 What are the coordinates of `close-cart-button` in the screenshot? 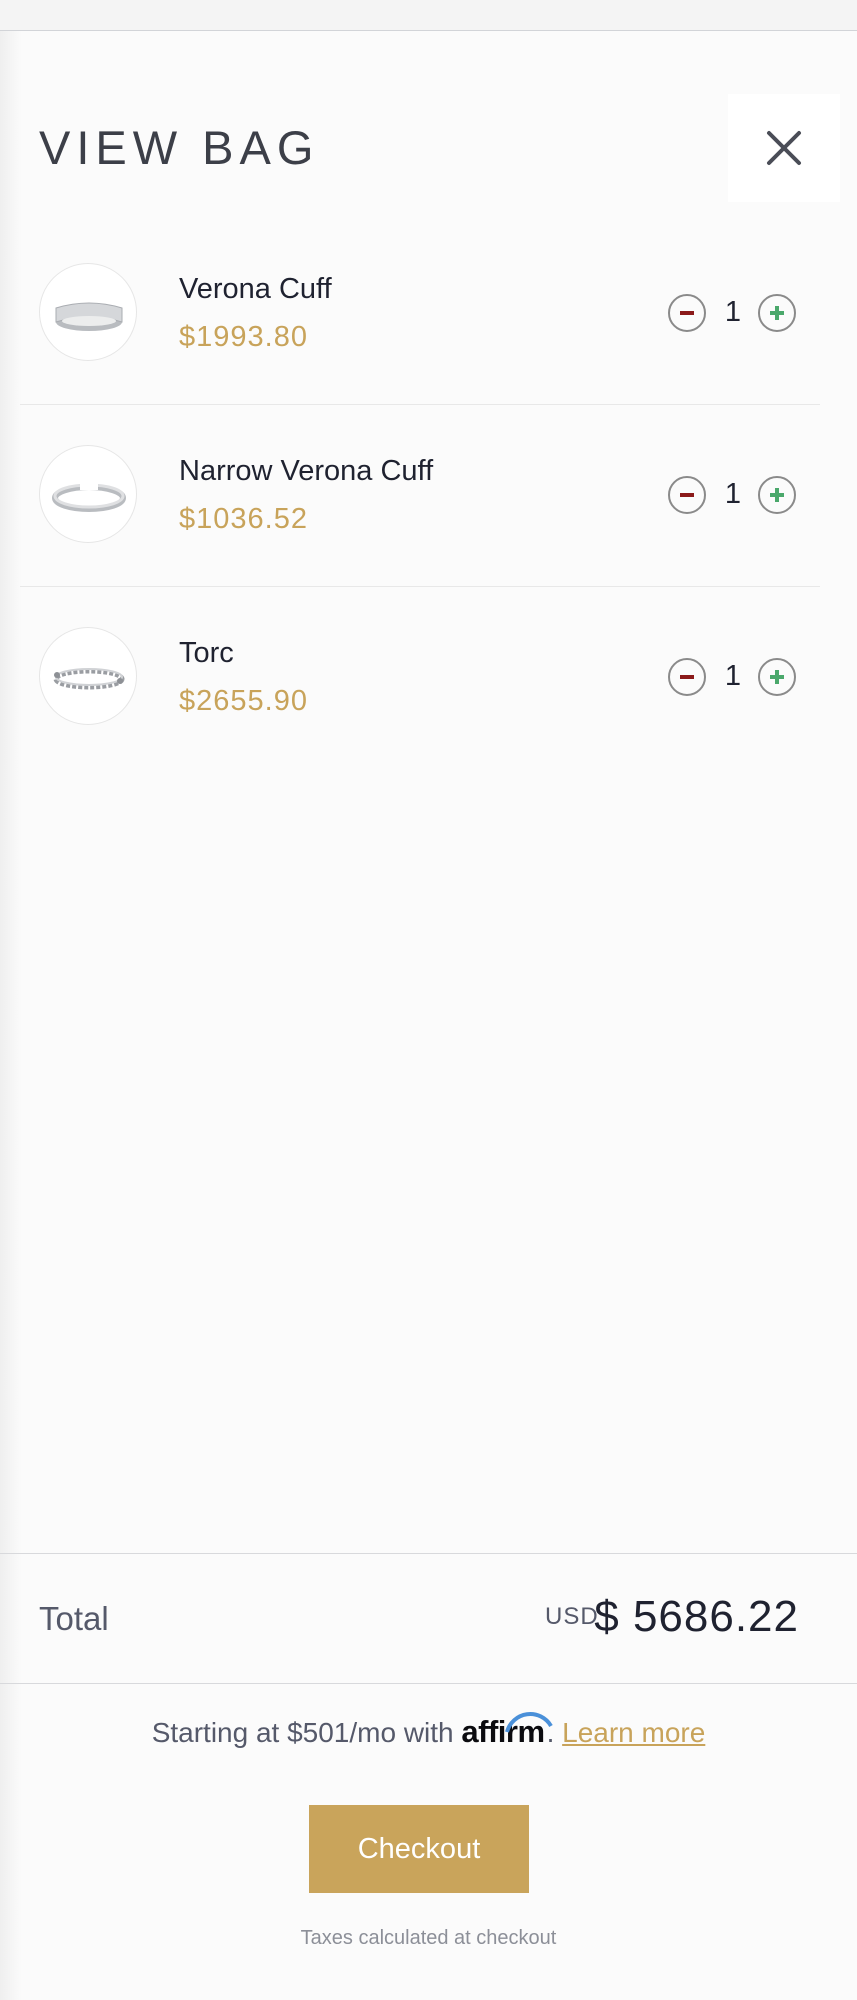 It's located at (784, 148).